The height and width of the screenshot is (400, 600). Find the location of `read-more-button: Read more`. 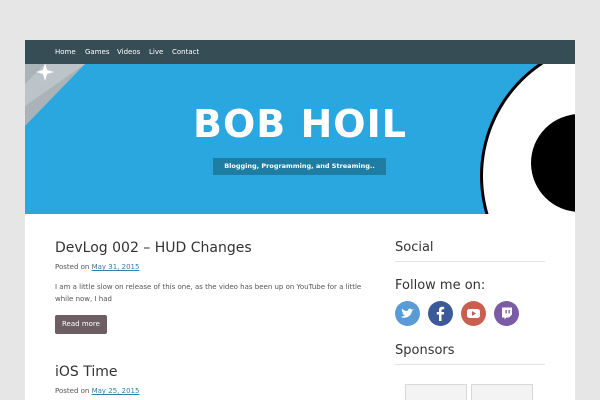

read-more-button: Read more is located at coordinates (81, 324).